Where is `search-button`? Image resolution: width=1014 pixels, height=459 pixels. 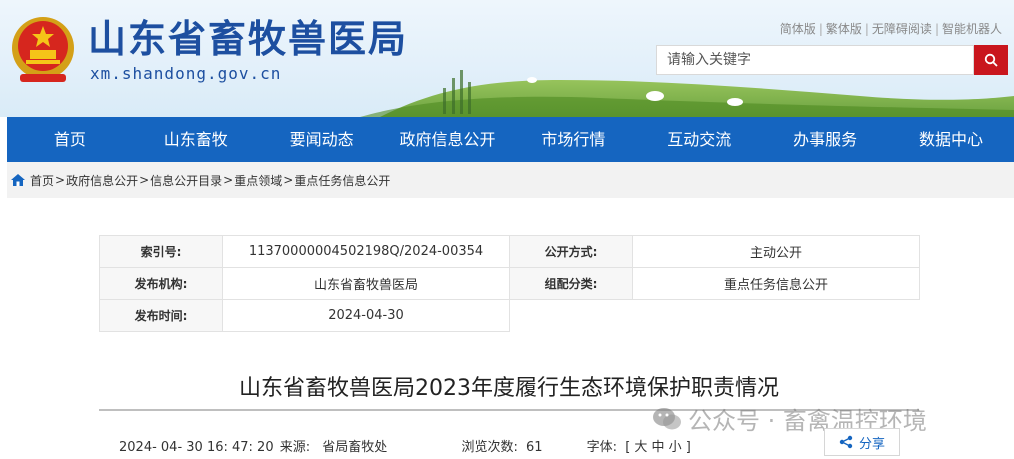
search-button is located at coordinates (991, 60).